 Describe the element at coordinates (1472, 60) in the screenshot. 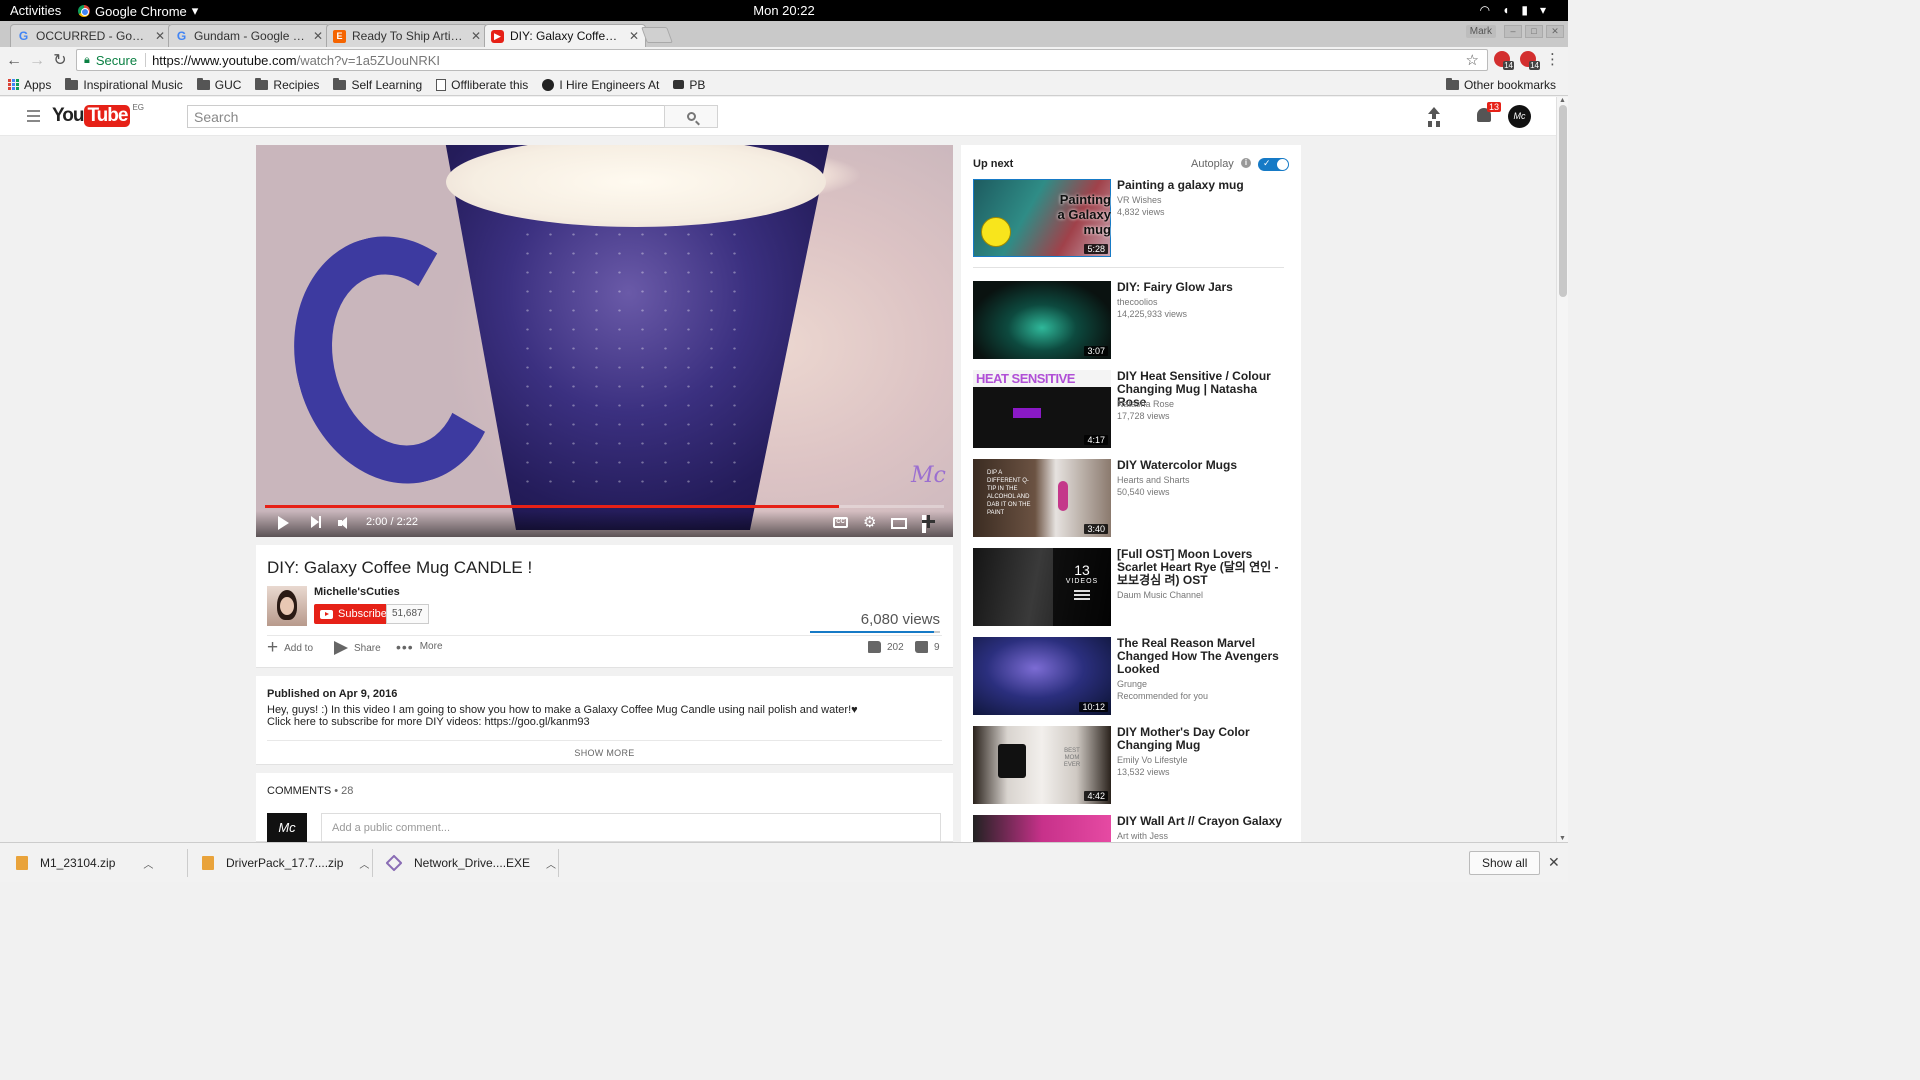

I see `bookmark-star-icon: ☆` at that location.